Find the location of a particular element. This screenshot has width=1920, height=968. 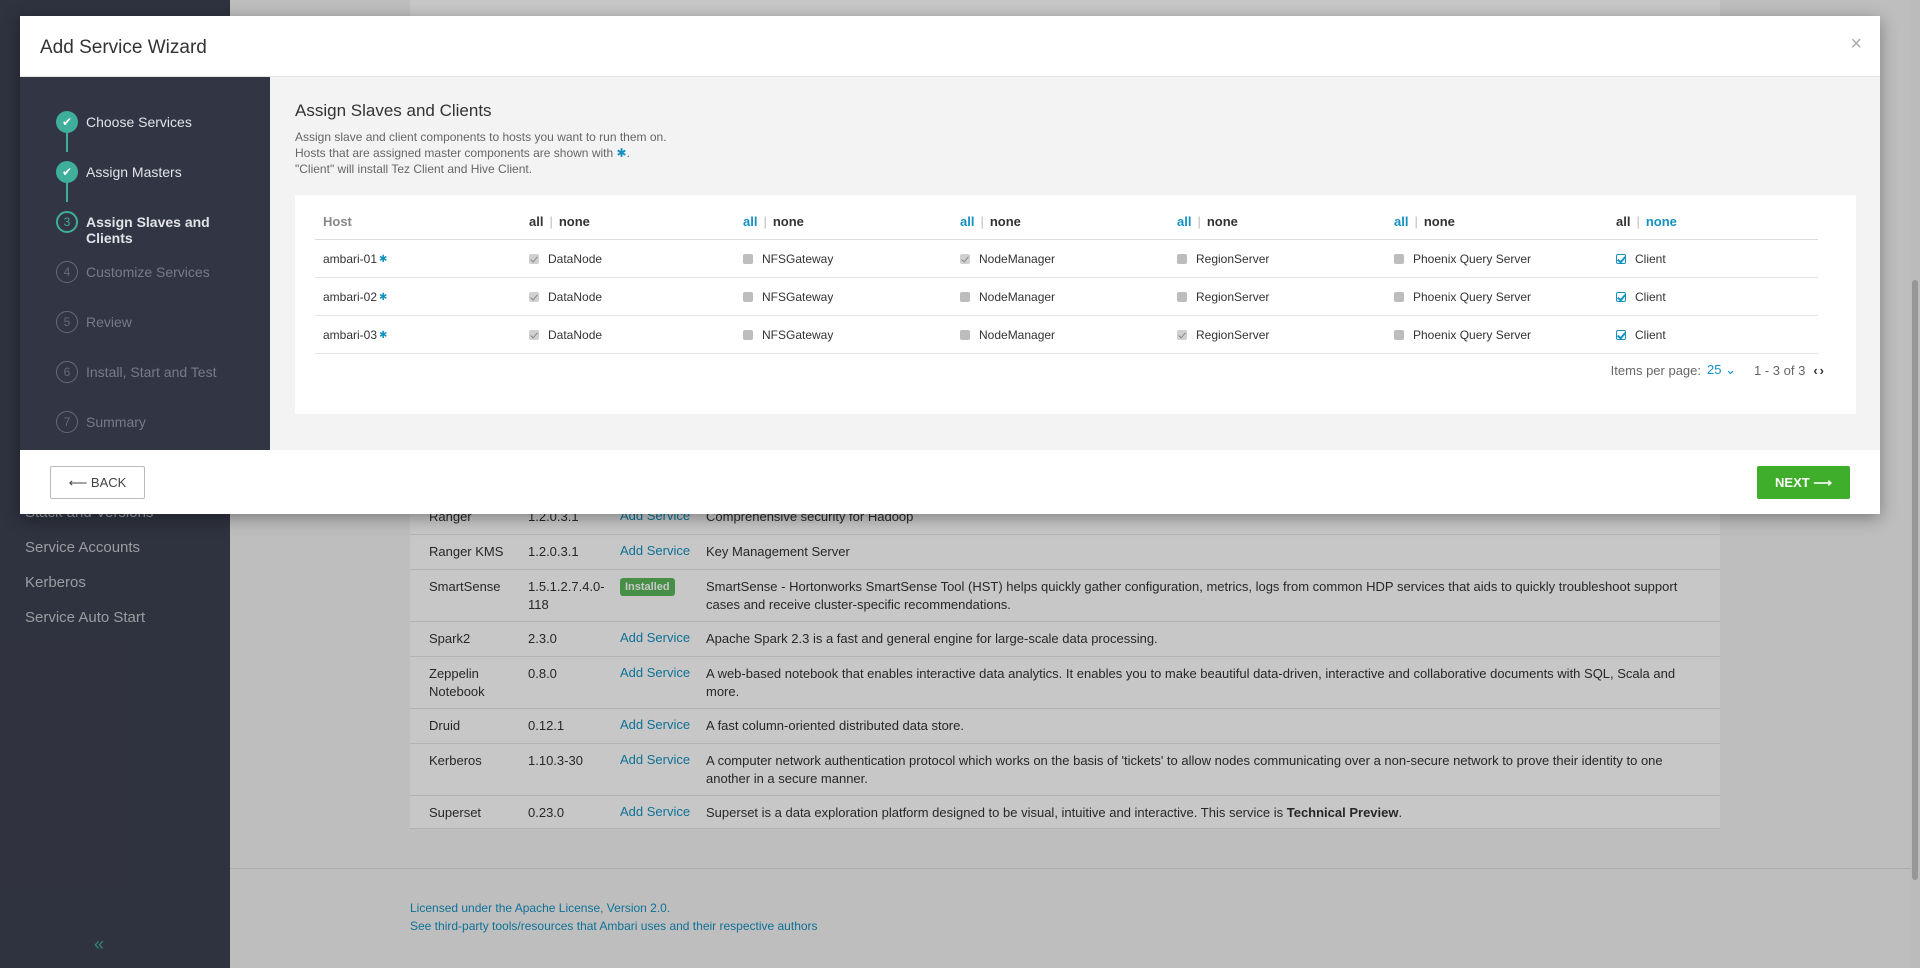

host-name: ambari-02 ✱ is located at coordinates (355, 297).